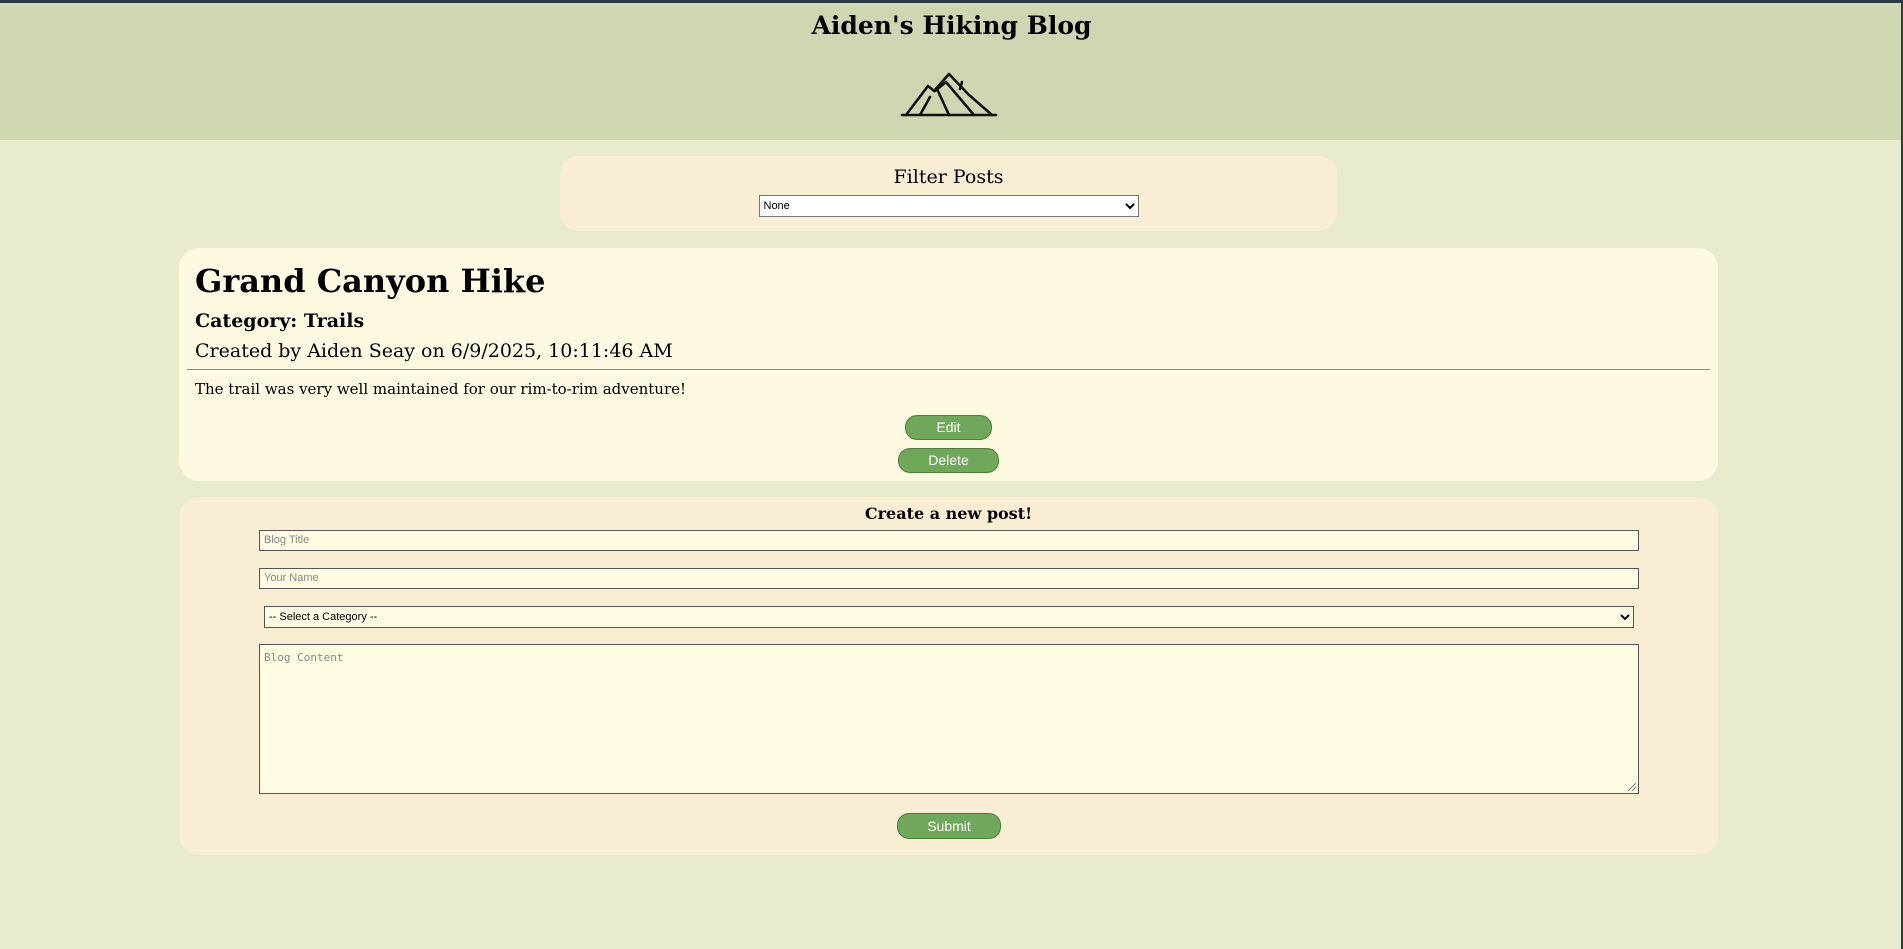 Image resolution: width=1903 pixels, height=949 pixels. What do you see at coordinates (948, 193) in the screenshot?
I see `filter-panel: Filter Posts None` at bounding box center [948, 193].